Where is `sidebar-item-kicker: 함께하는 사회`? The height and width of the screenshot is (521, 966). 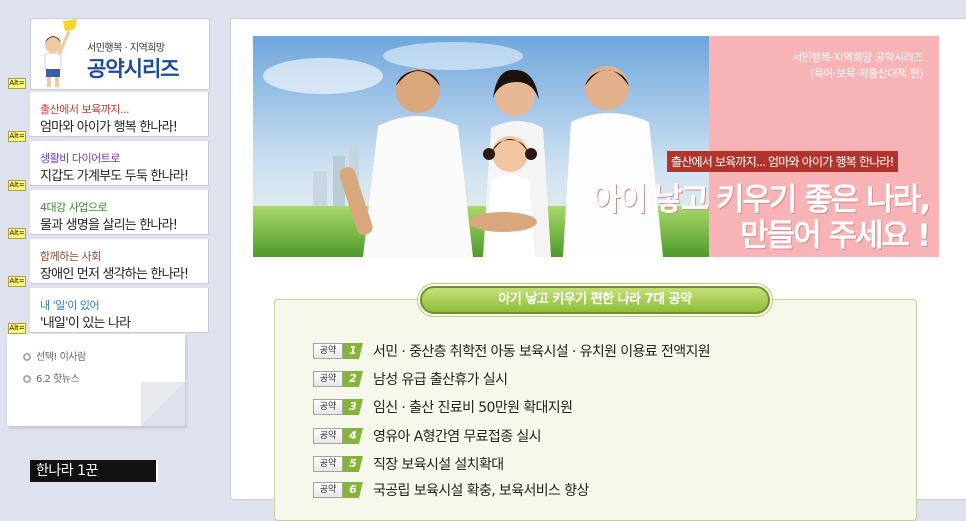
sidebar-item-kicker: 함께하는 사회 is located at coordinates (70, 256).